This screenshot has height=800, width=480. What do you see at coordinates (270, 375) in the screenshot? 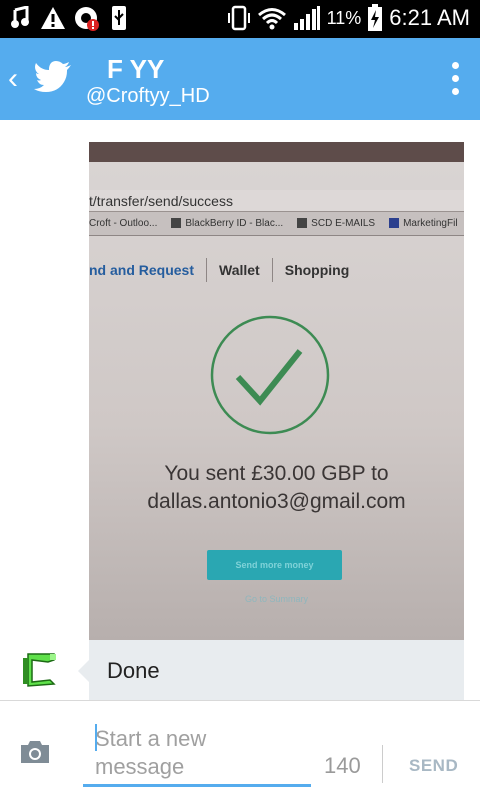
I see `success-check-icon` at bounding box center [270, 375].